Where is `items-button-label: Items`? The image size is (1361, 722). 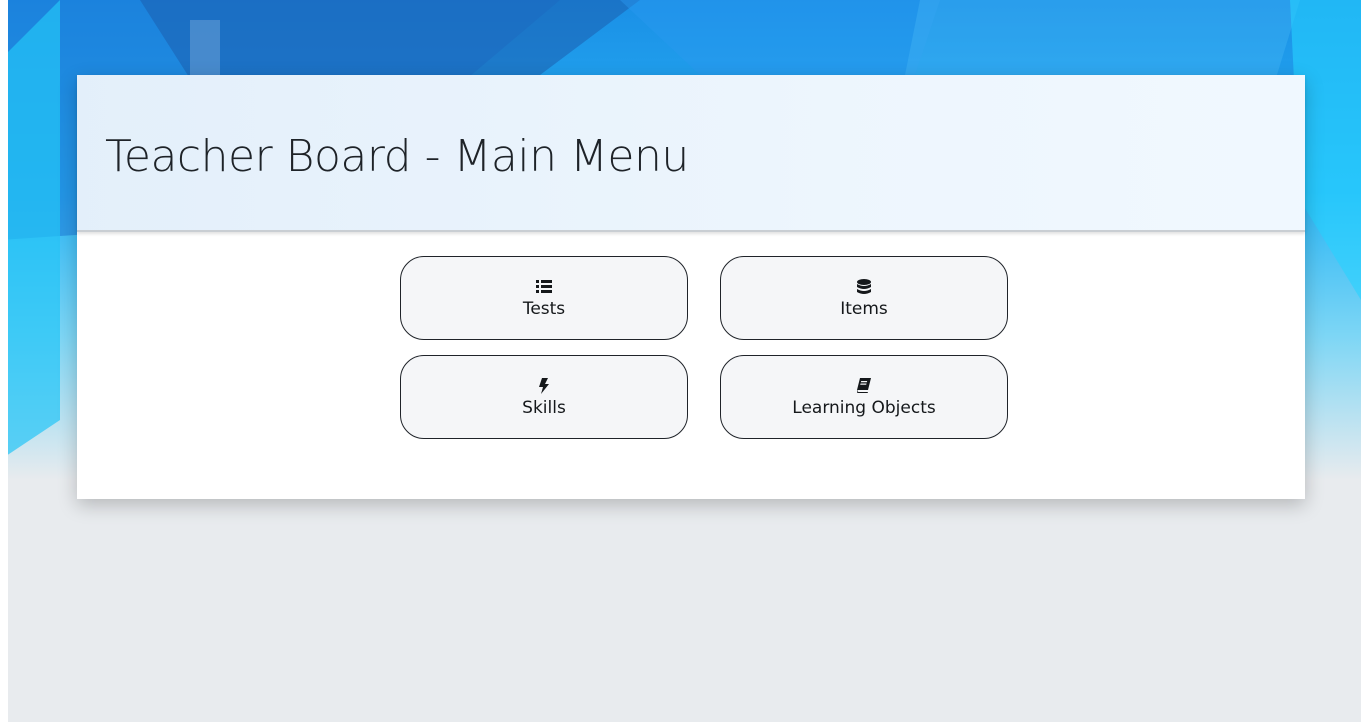
items-button-label: Items is located at coordinates (864, 308).